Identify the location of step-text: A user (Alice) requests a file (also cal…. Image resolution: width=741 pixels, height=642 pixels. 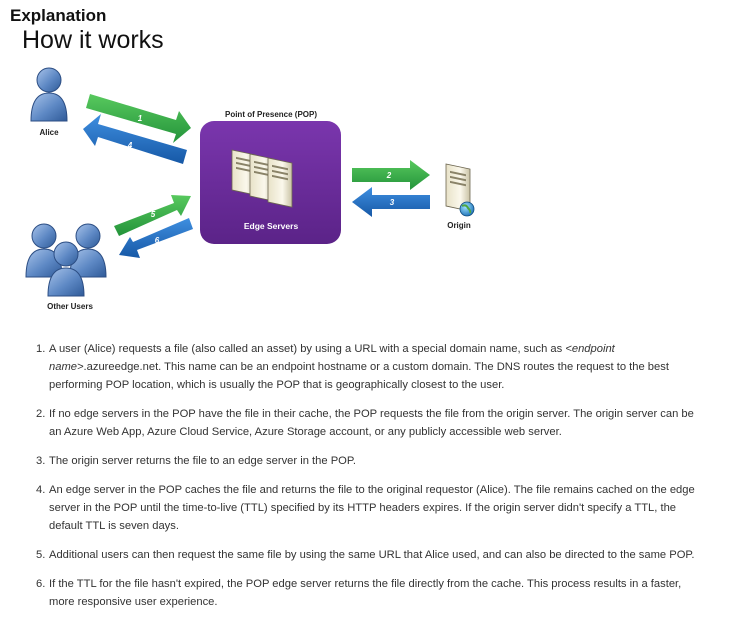
(307, 349).